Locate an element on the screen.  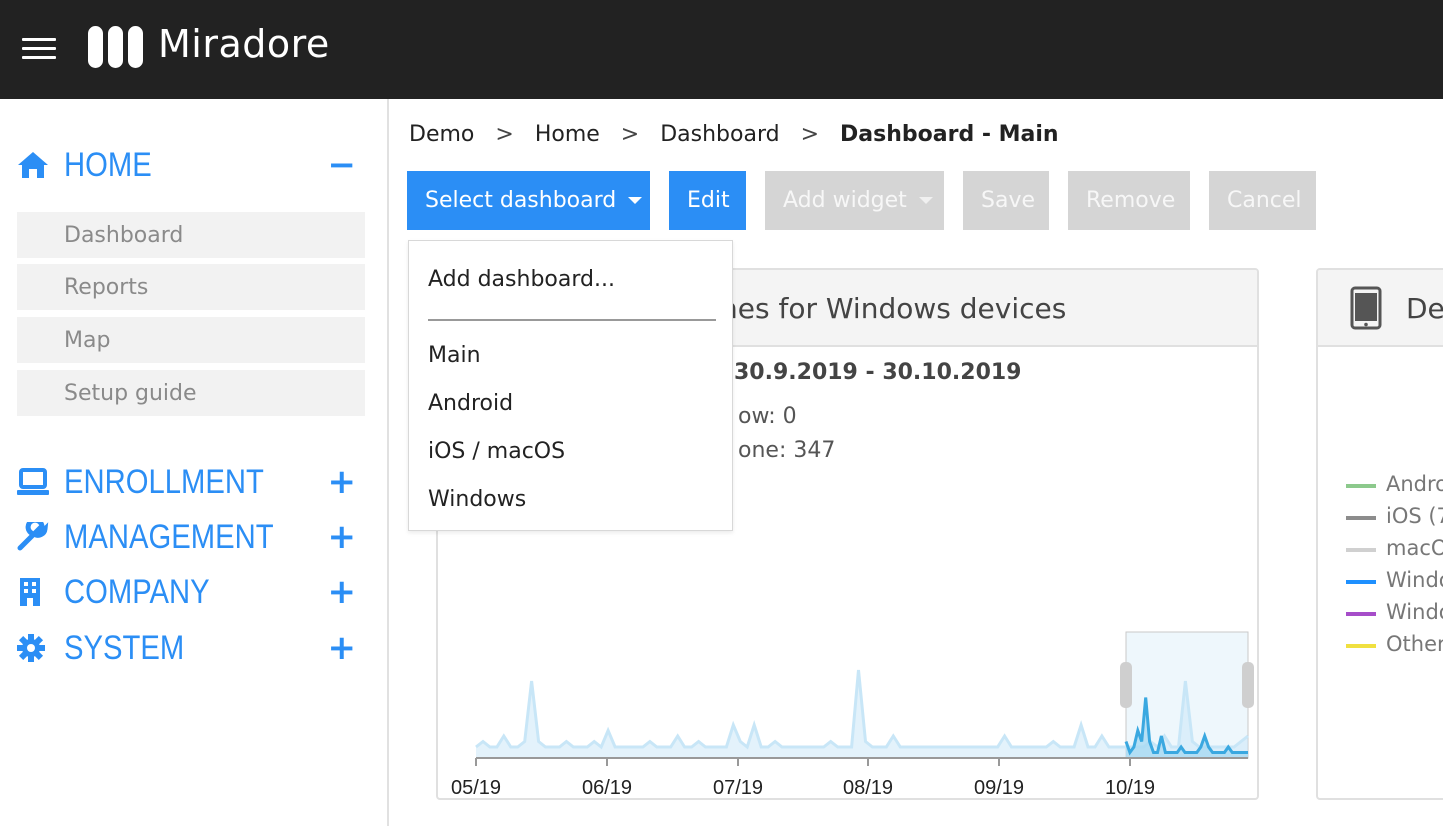
cancel-button: Cancel is located at coordinates (1262, 200).